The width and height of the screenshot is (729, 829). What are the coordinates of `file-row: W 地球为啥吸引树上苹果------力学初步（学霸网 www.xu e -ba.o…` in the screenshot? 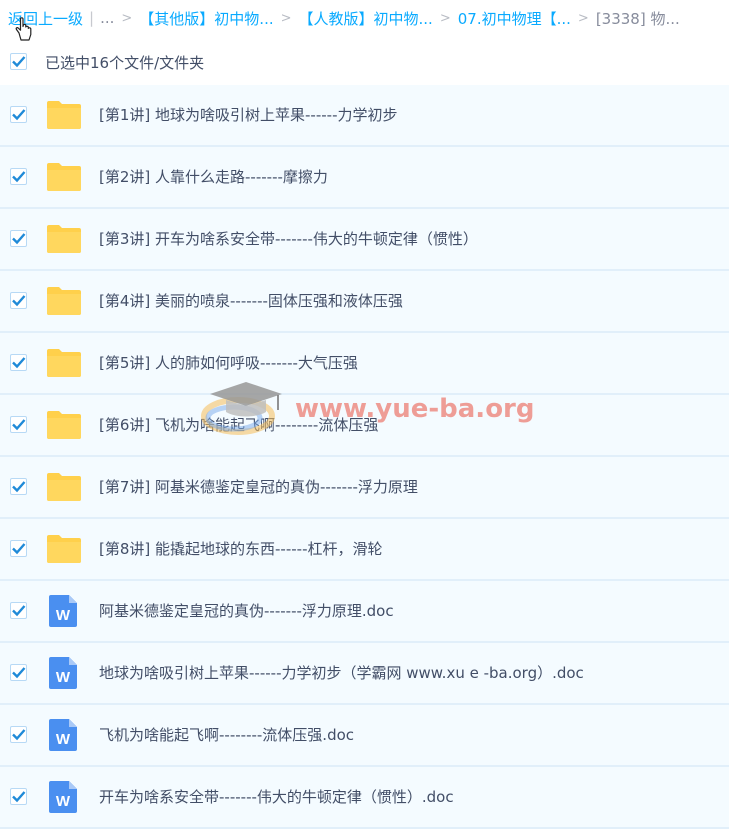 It's located at (364, 674).